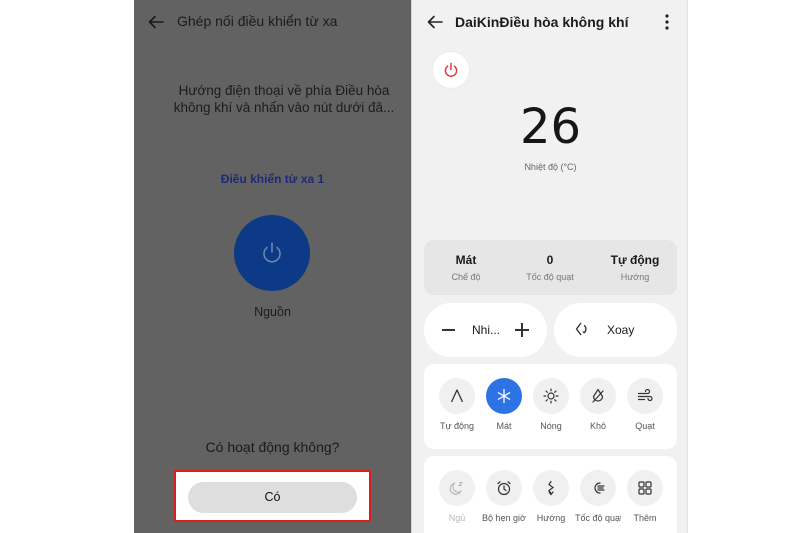 The width and height of the screenshot is (800, 533). What do you see at coordinates (504, 426) in the screenshot?
I see `mode-cool-label: Mát` at bounding box center [504, 426].